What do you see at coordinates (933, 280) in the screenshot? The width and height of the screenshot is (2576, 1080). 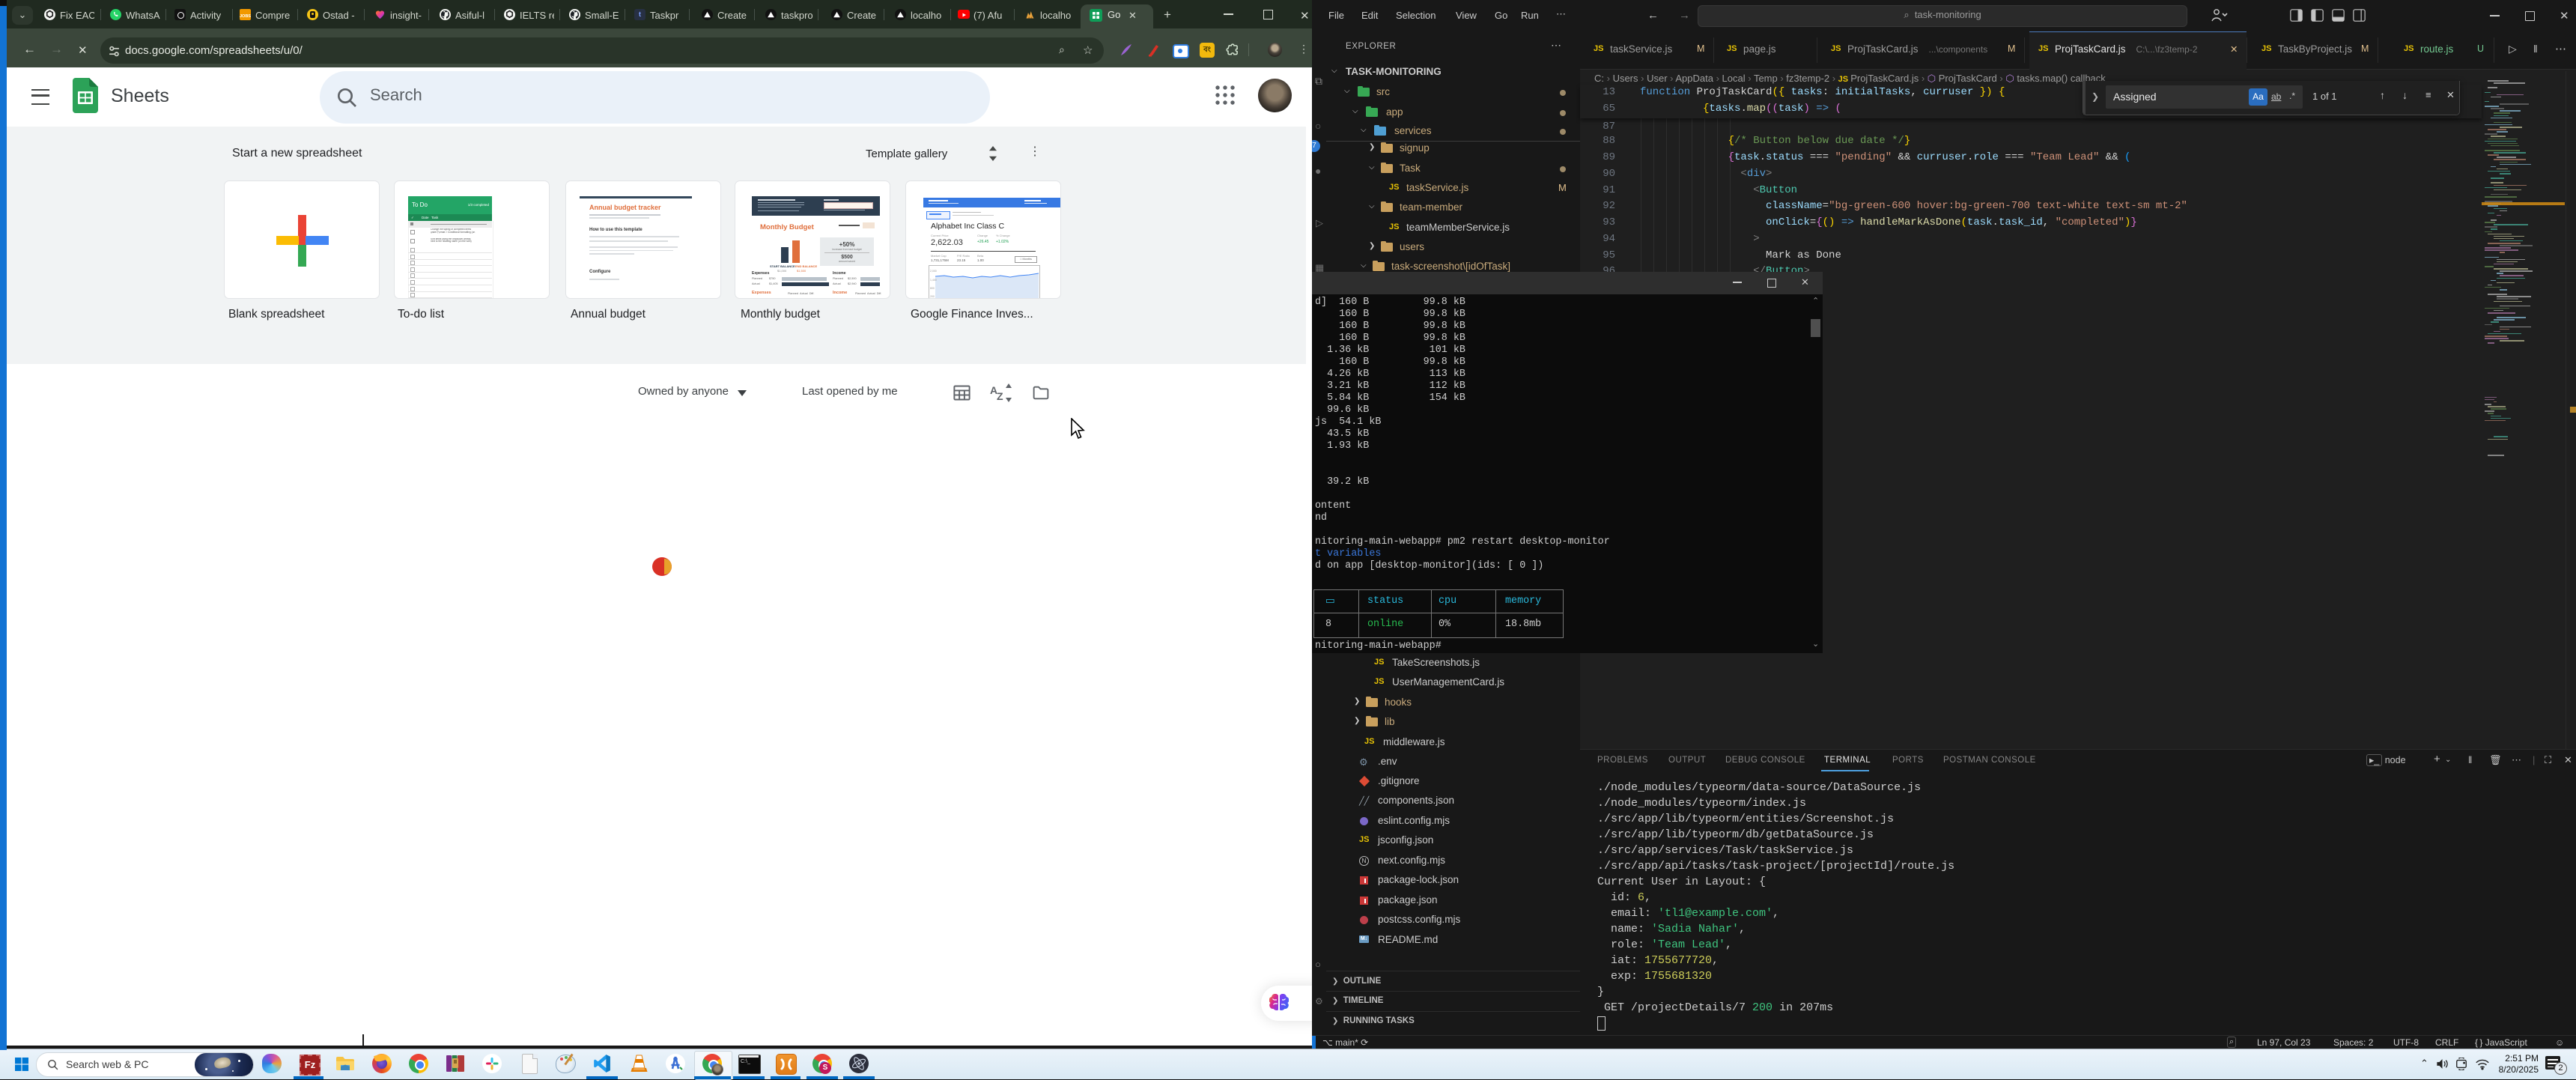 I see `svg-text: 1,400` at bounding box center [933, 280].